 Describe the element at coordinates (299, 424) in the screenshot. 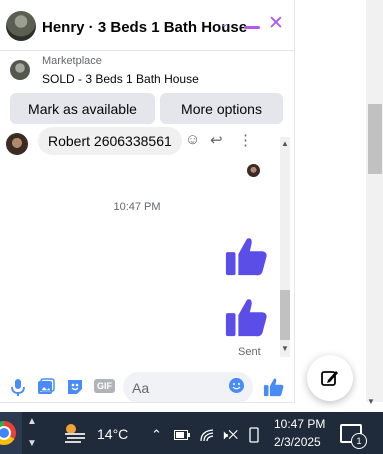

I see `clock-time: 10:47 PM` at that location.